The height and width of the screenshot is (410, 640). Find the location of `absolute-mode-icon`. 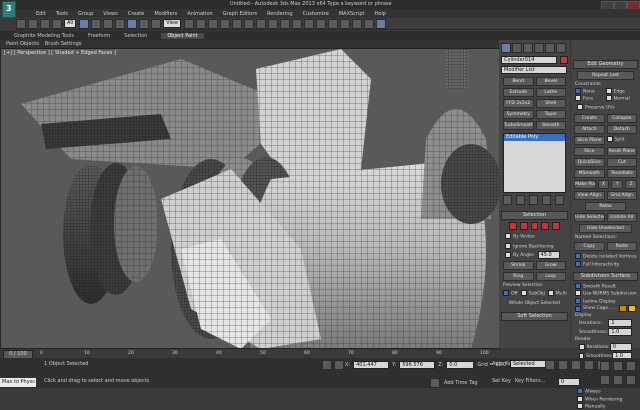

absolute-mode-icon is located at coordinates (339, 365).